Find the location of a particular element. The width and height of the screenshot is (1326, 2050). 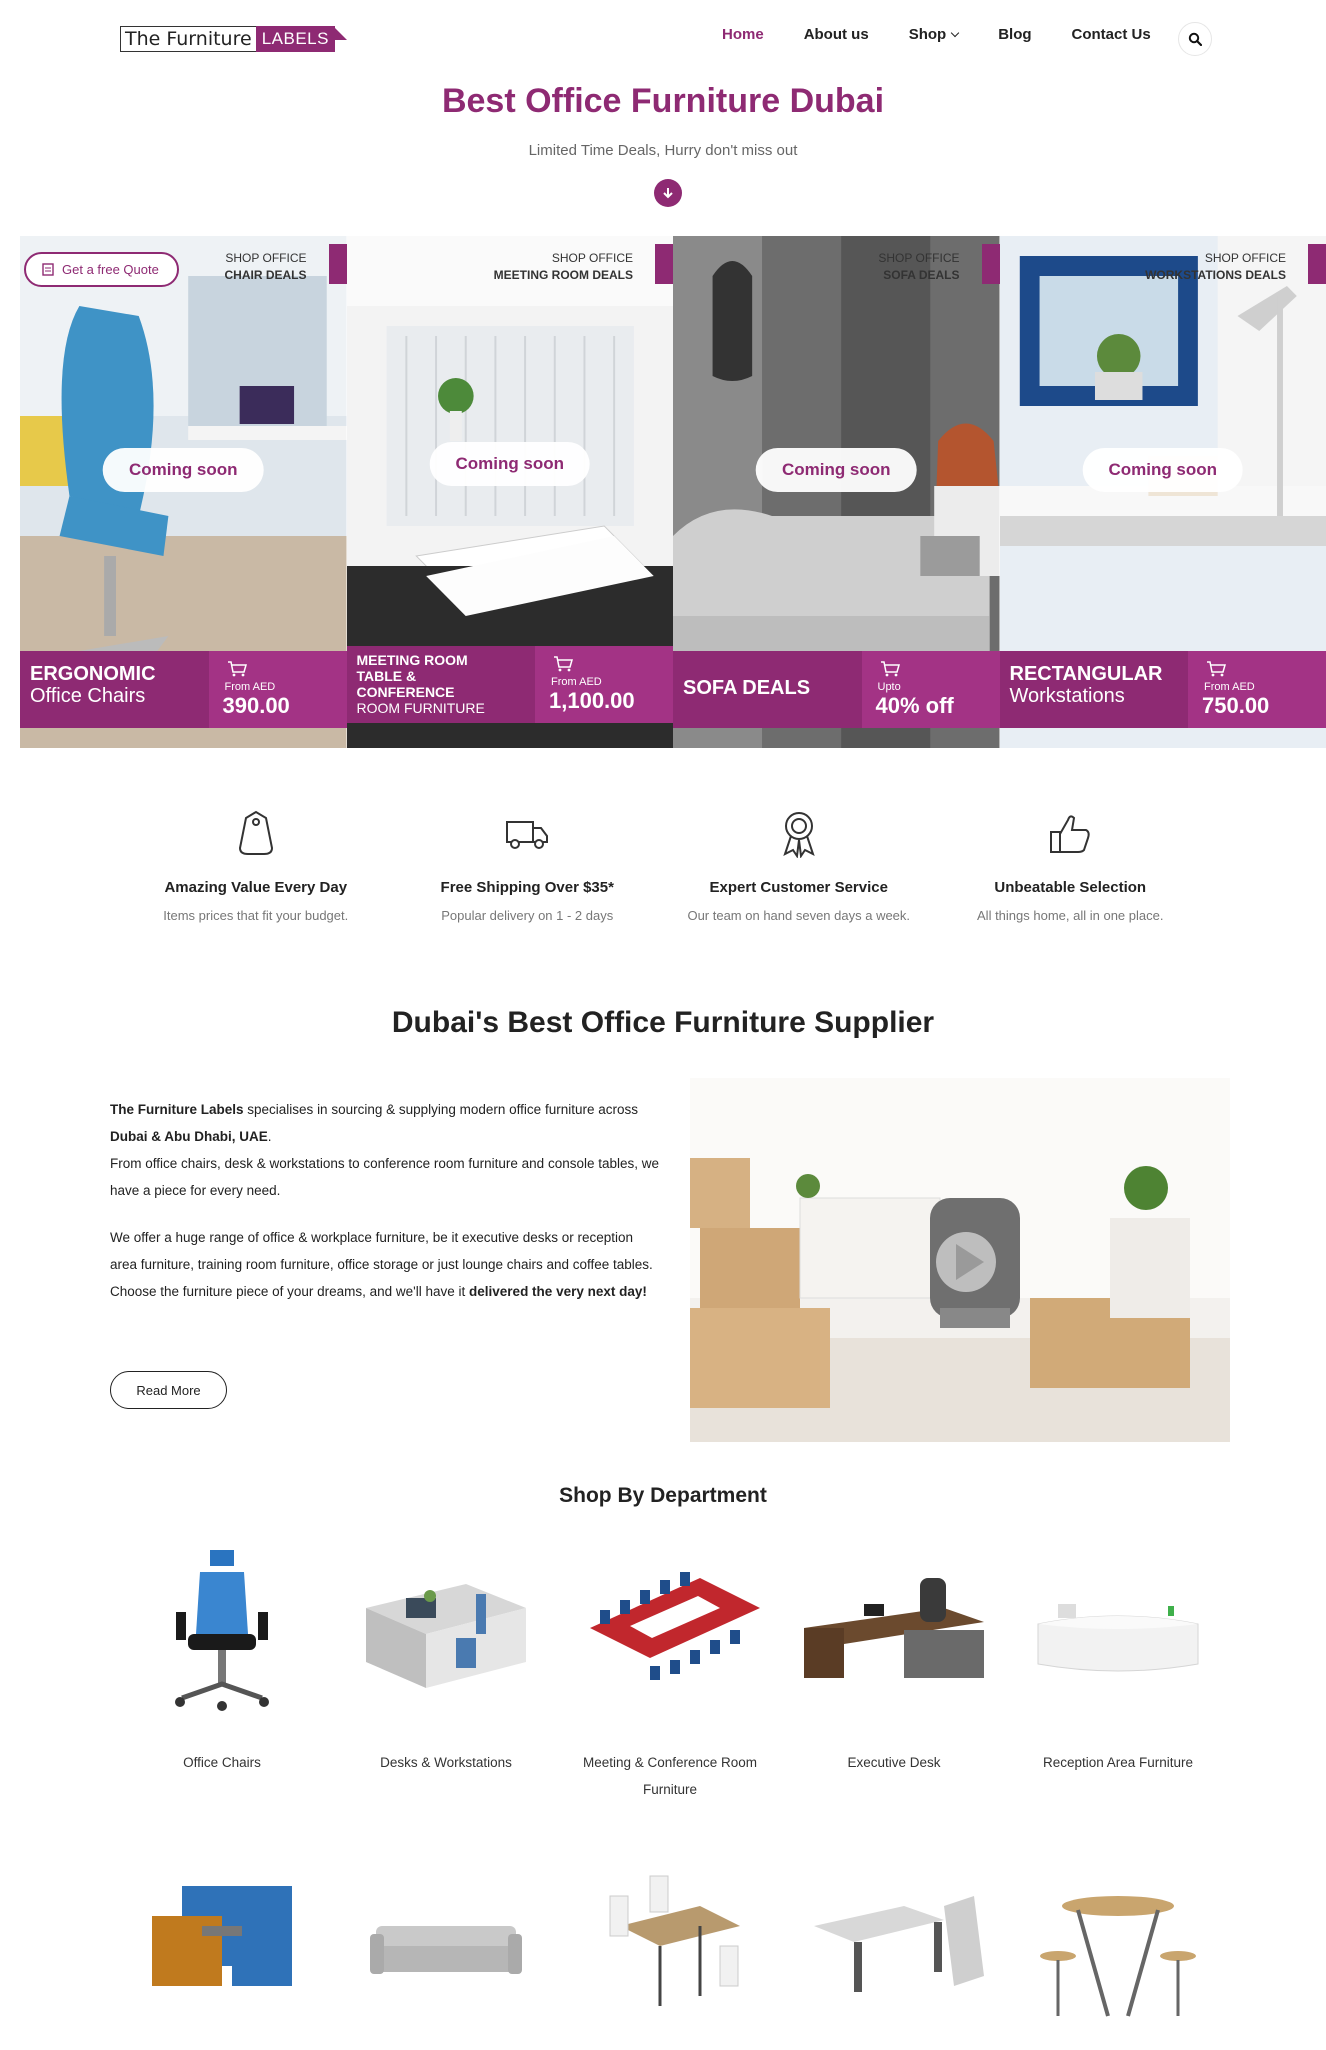

page-subtitle: Limited Time Deals, Hurry don't miss out is located at coordinates (663, 150).